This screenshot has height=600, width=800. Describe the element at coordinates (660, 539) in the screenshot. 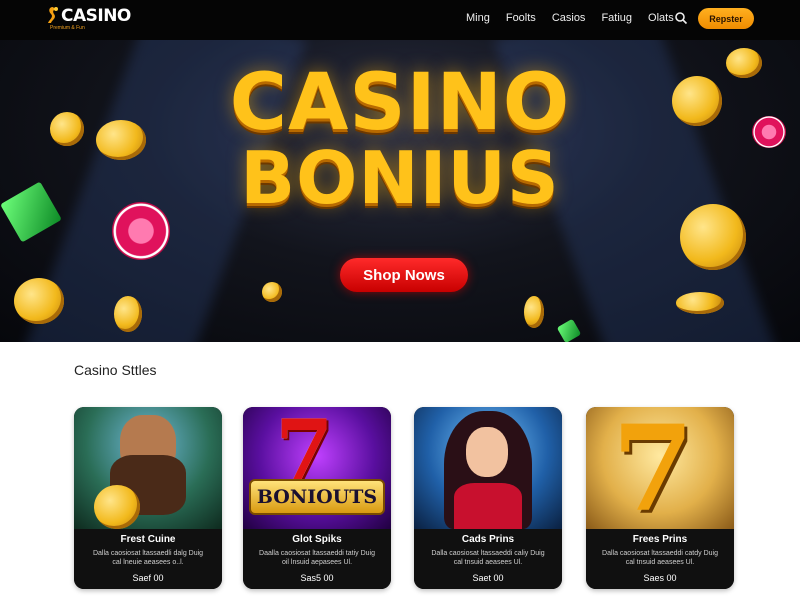

I see `card-title: Frees Prins` at that location.